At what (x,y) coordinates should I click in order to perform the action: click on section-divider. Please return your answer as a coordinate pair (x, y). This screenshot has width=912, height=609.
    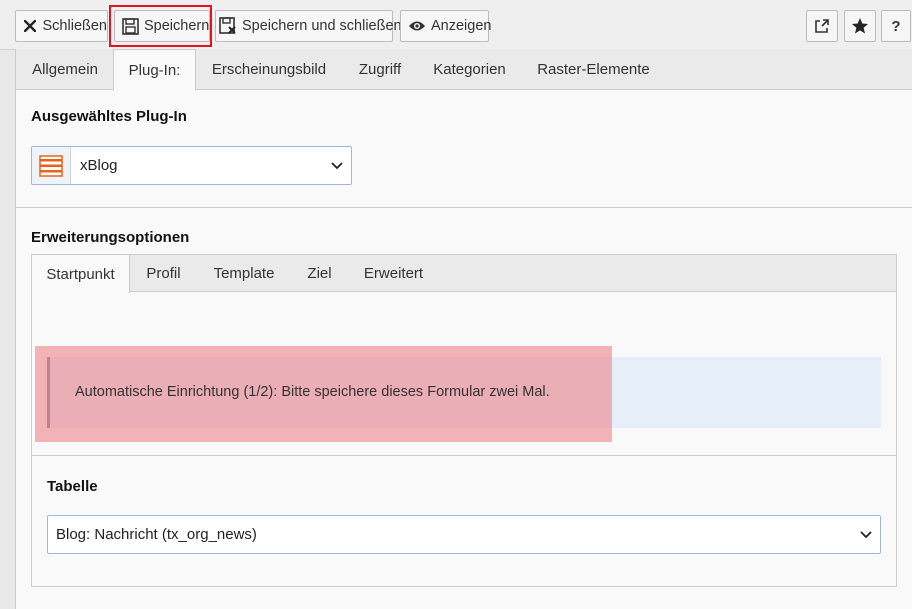
    Looking at the image, I should click on (464, 207).